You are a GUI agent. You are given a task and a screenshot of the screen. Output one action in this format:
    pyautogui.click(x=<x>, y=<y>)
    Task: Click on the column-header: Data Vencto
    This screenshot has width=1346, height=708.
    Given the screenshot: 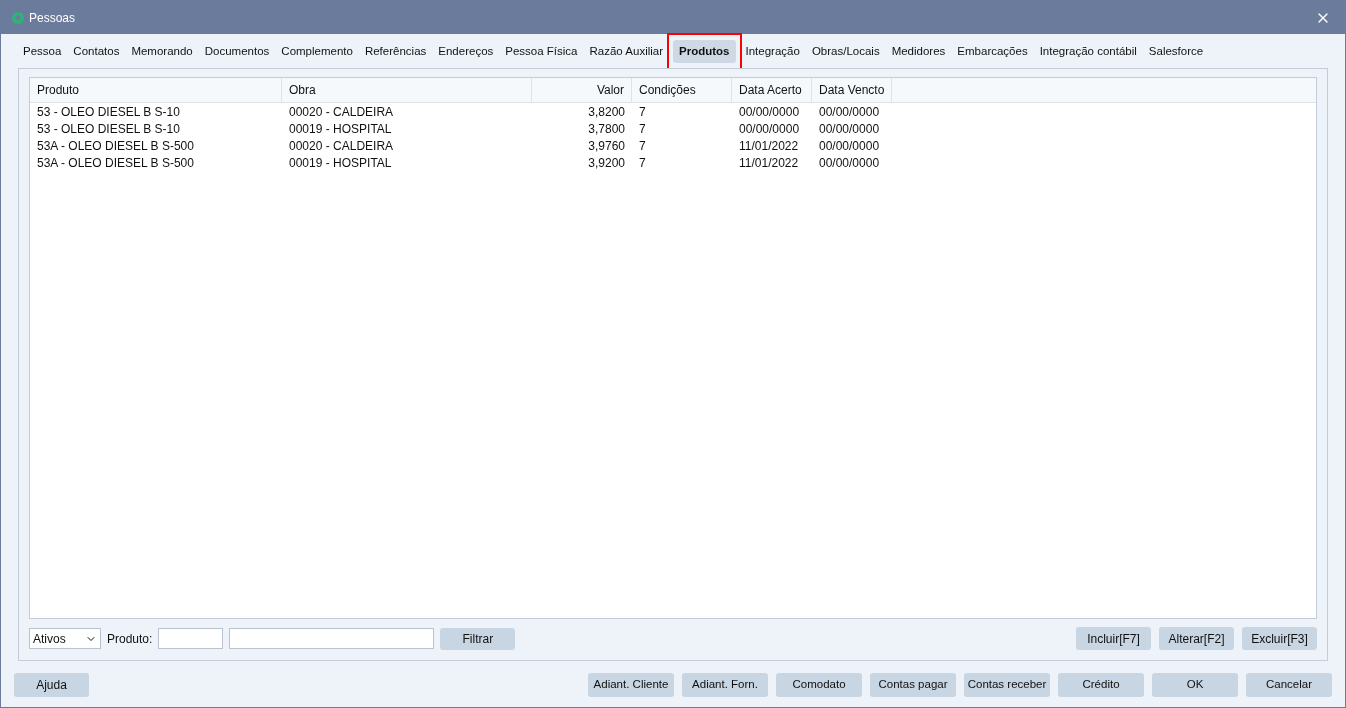 What is the action you would take?
    pyautogui.click(x=852, y=90)
    